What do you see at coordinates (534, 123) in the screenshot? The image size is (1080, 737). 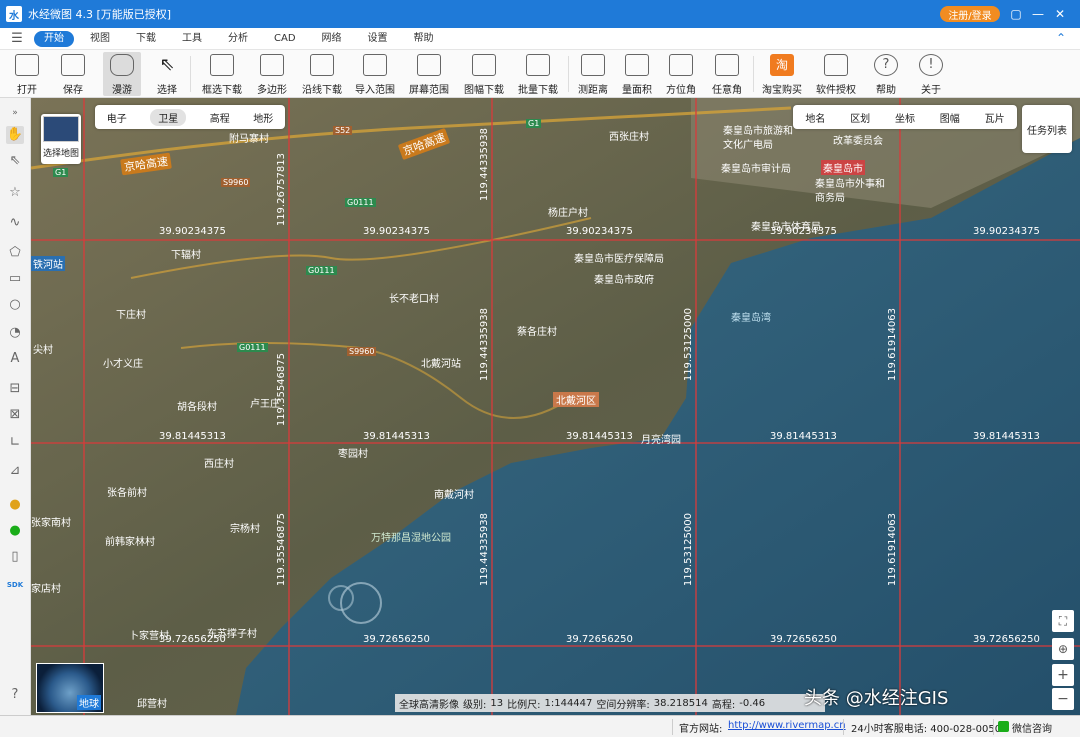 I see `road-badge: G1` at bounding box center [534, 123].